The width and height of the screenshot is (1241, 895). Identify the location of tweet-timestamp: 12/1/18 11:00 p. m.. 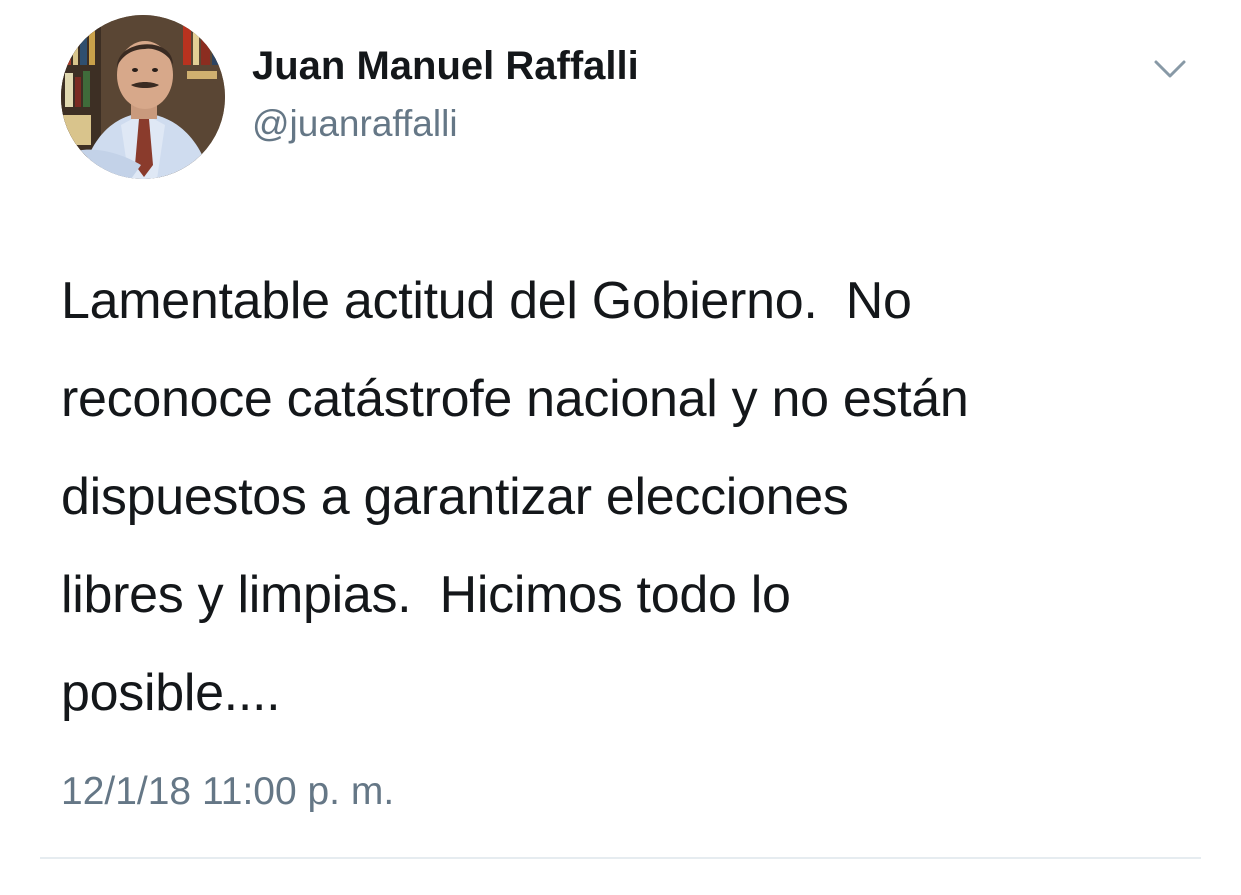
(227, 792).